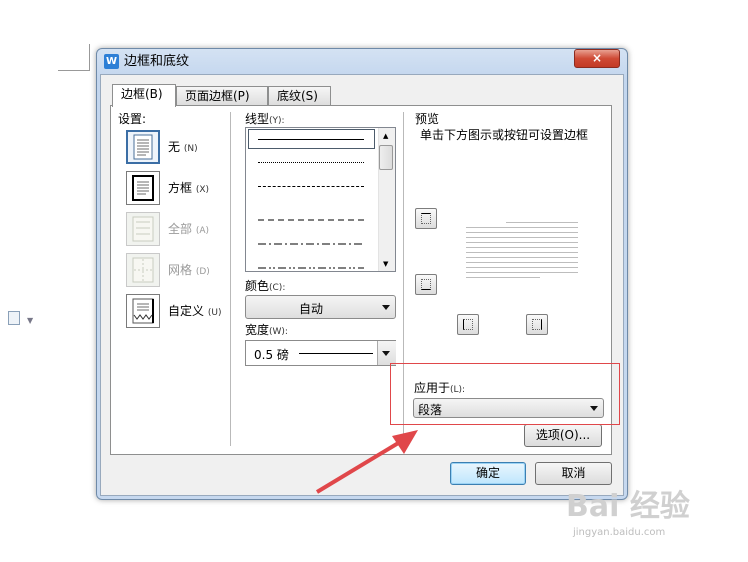  What do you see at coordinates (311, 241) in the screenshot?
I see `line-style-dash-dot` at bounding box center [311, 241].